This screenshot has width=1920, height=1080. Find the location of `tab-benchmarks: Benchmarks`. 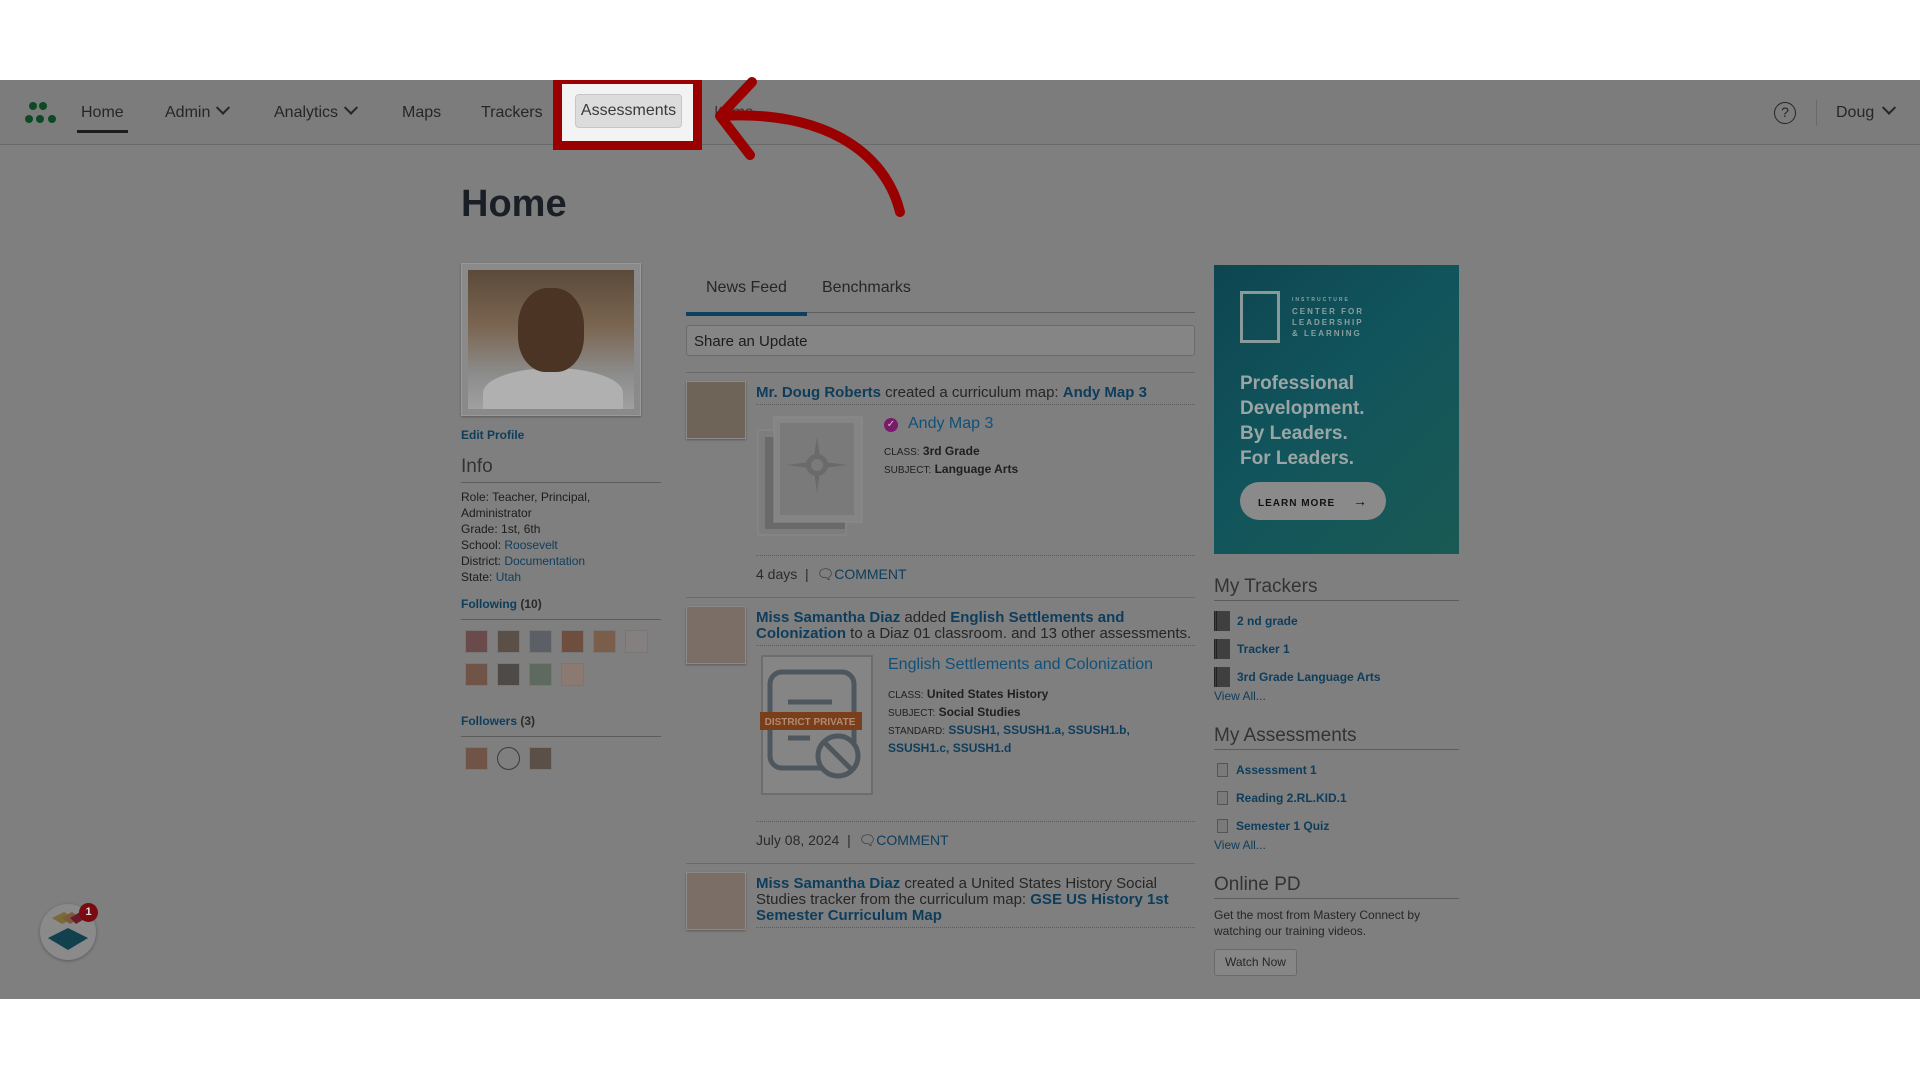

tab-benchmarks: Benchmarks is located at coordinates (866, 288).